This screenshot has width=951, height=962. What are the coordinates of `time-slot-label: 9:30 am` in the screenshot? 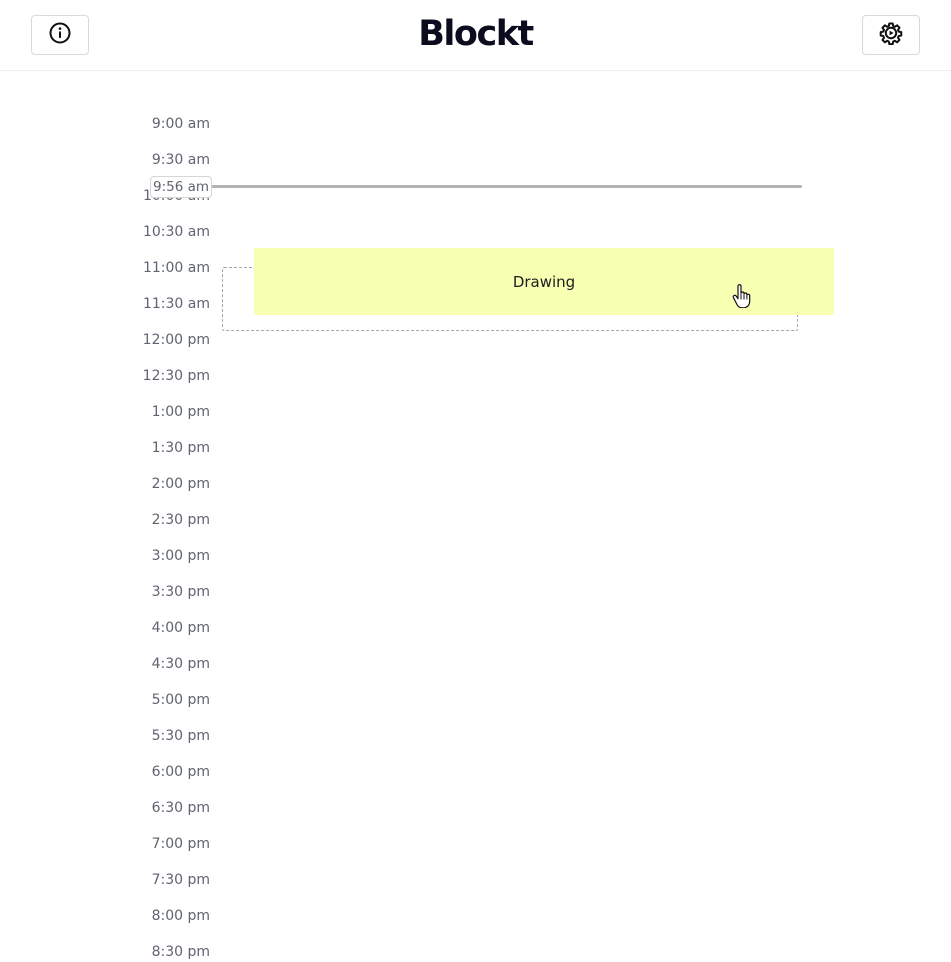 It's located at (180, 160).